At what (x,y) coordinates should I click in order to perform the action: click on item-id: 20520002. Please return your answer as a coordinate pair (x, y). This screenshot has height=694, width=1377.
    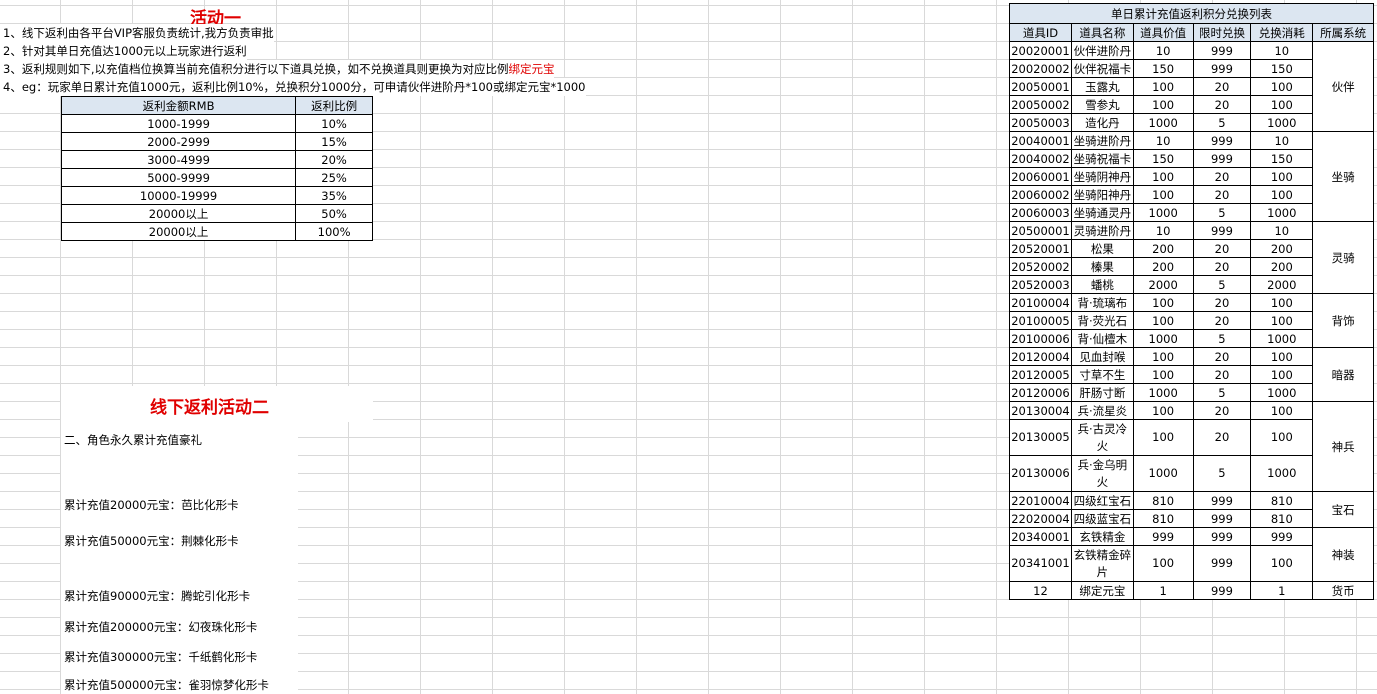
    Looking at the image, I should click on (1040, 266).